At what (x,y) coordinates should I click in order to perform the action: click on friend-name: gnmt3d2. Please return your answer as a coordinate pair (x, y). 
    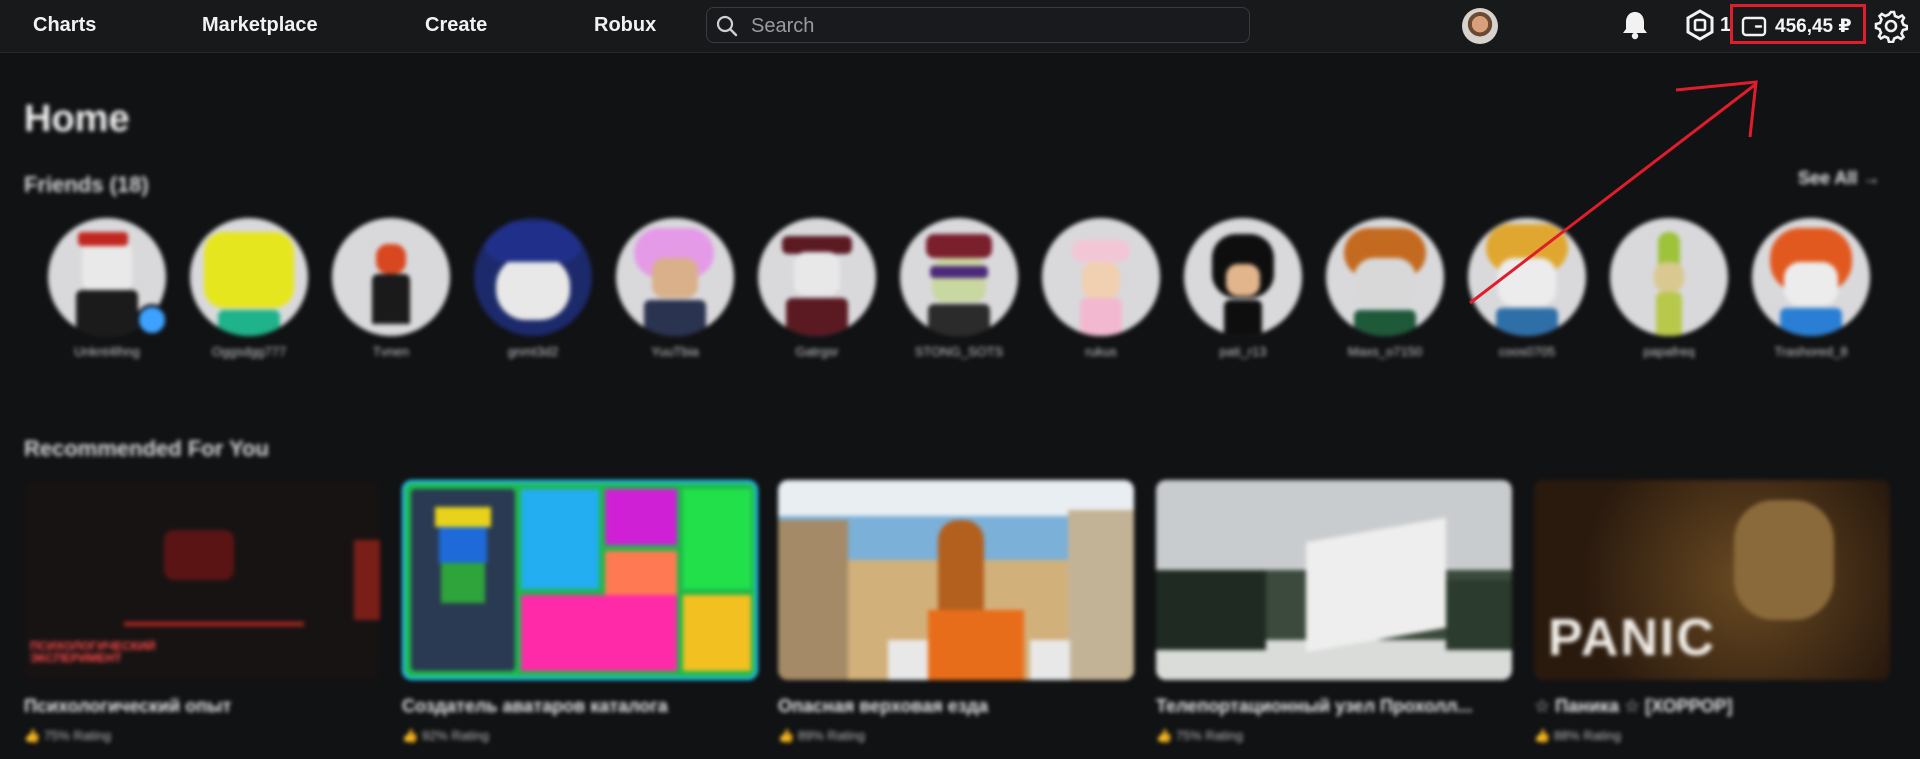
    Looking at the image, I should click on (533, 351).